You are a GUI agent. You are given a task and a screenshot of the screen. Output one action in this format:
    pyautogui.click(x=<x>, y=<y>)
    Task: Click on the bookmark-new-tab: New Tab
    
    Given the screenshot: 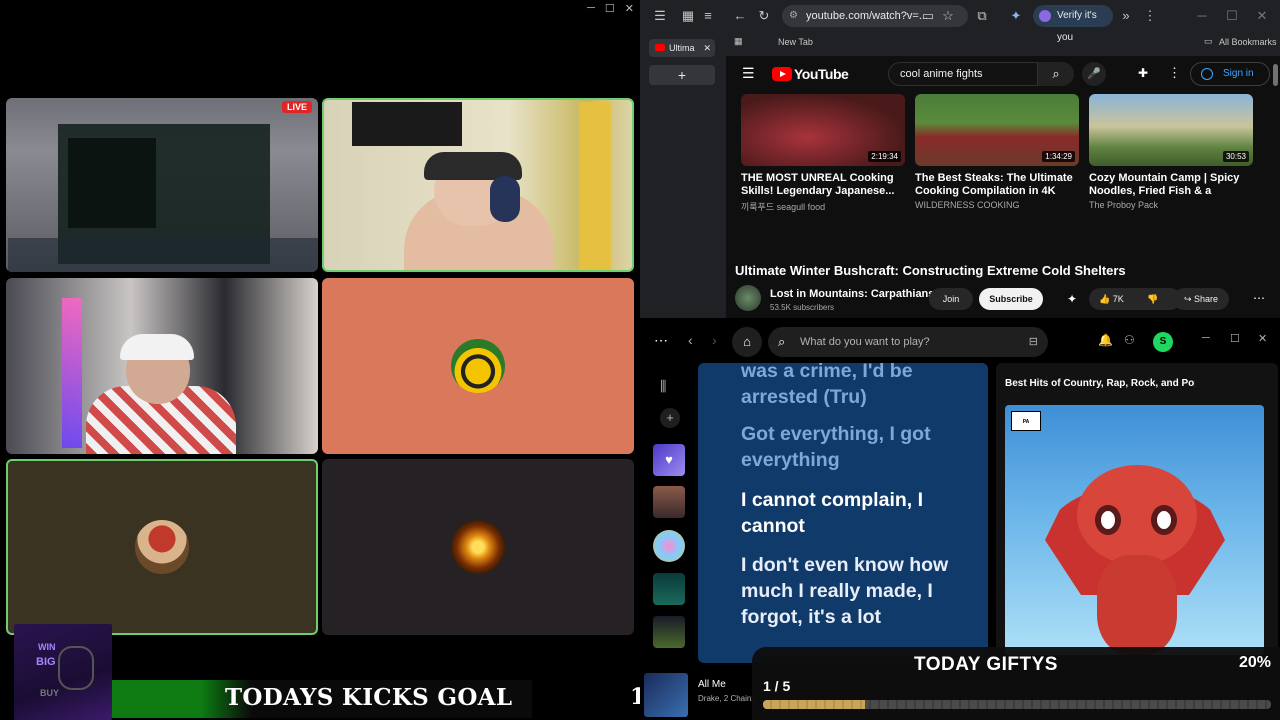 What is the action you would take?
    pyautogui.click(x=795, y=42)
    